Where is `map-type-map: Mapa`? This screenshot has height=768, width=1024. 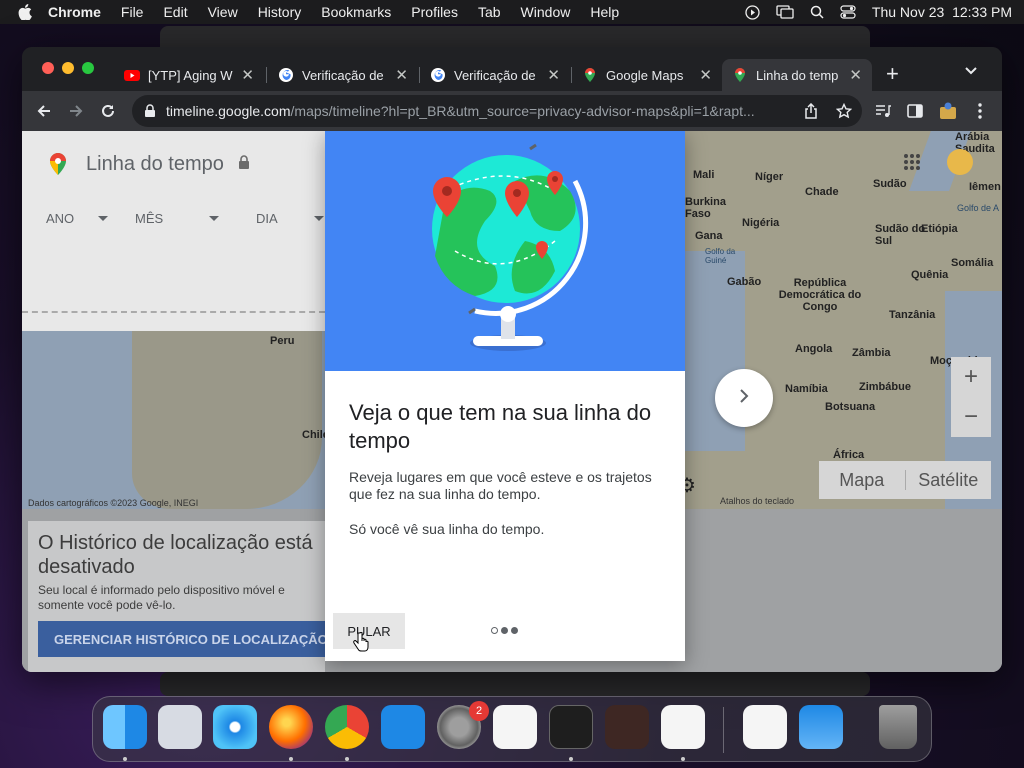
map-type-map: Mapa is located at coordinates (862, 480).